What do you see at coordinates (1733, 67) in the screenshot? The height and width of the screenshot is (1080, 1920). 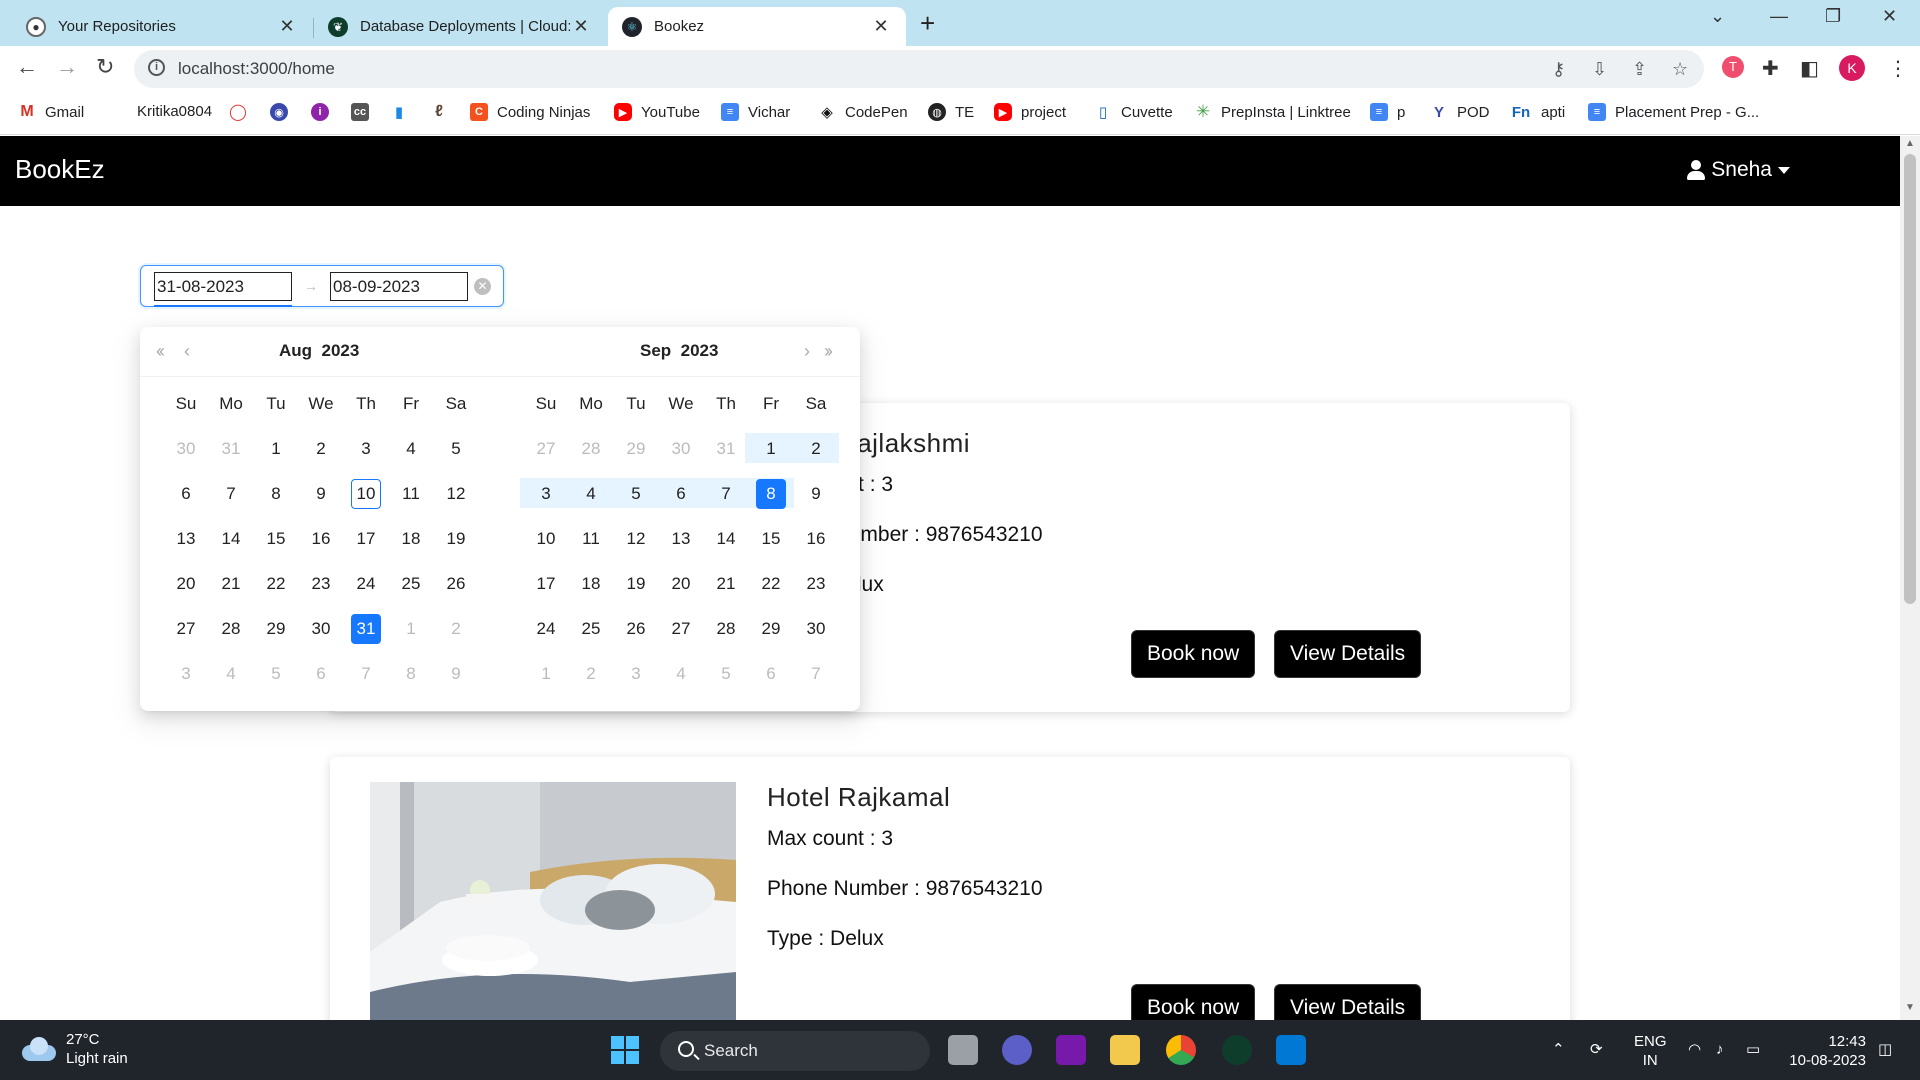 I see `extension-t-icon: T` at bounding box center [1733, 67].